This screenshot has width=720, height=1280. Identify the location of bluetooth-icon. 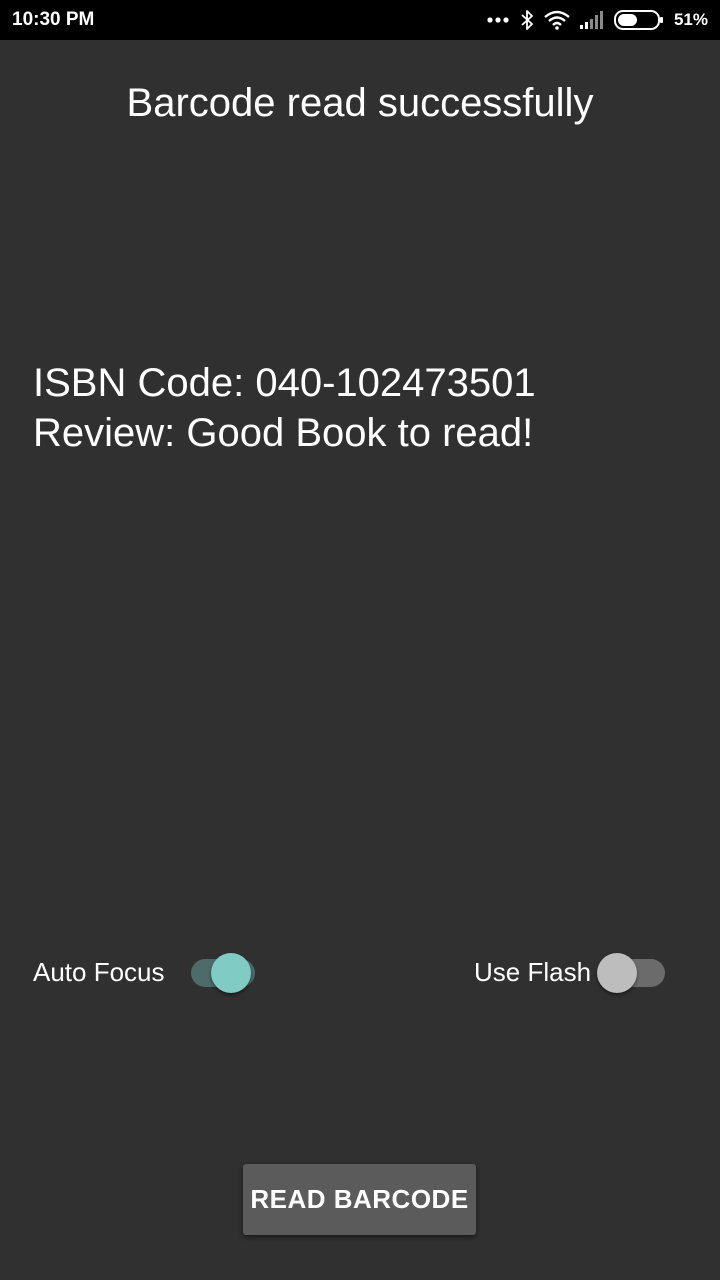
(527, 20).